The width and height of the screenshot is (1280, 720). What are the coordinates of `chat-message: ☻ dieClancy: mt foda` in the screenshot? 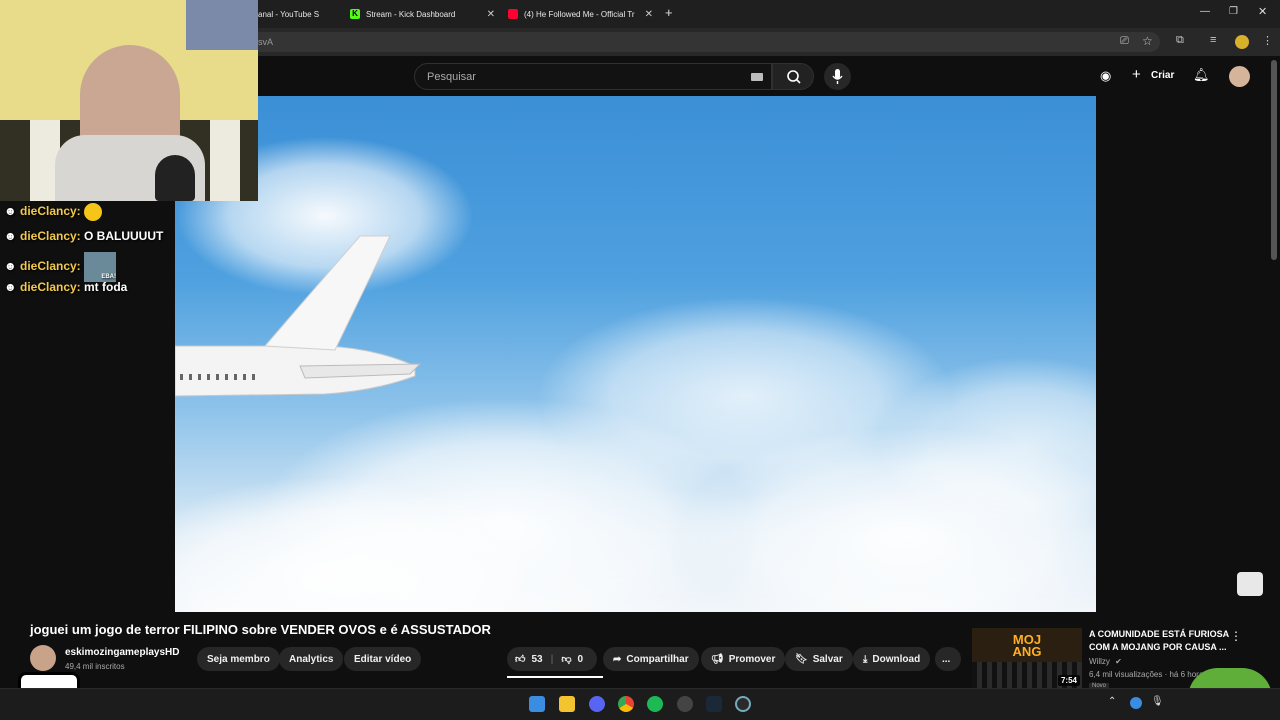 It's located at (65, 287).